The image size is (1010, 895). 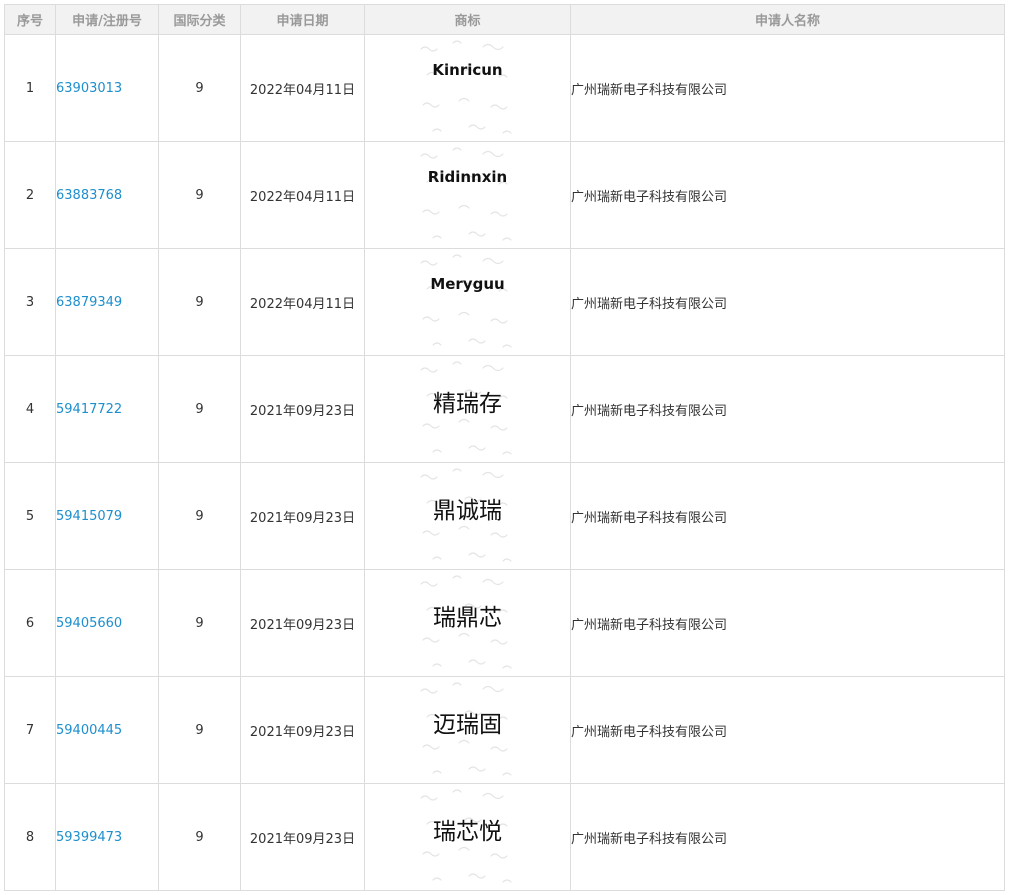 I want to click on table-row: 5 59415079 9 2021年09月23日 鼎诚瑞 广州瑞新电子科技有限公司, so click(x=504, y=516).